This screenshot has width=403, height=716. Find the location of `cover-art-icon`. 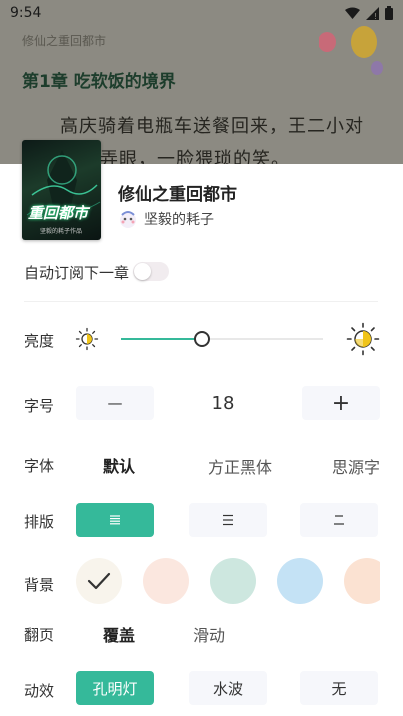

cover-art-icon is located at coordinates (63, 183).